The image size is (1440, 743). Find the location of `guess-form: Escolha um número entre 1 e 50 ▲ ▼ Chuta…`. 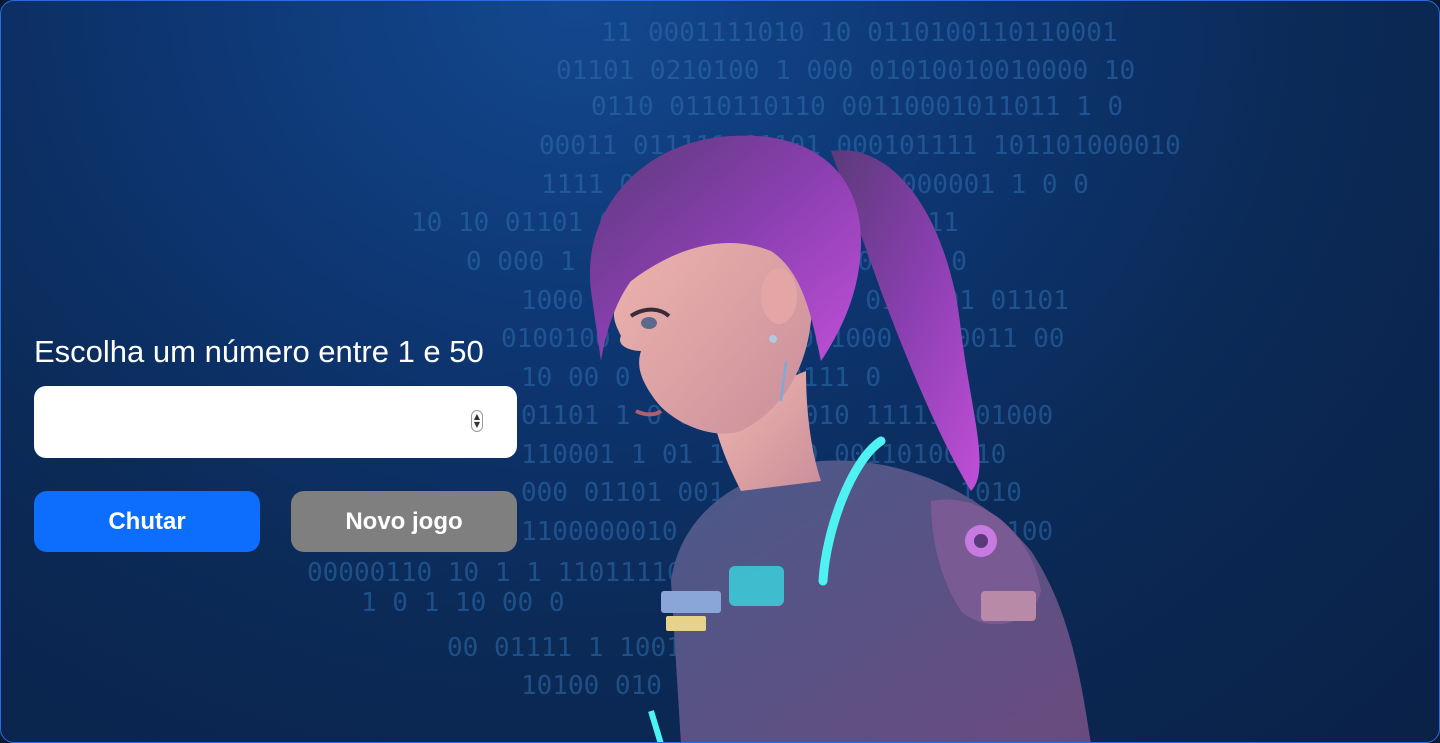

guess-form: Escolha um número entre 1 e 50 ▲ ▼ Chuta… is located at coordinates (275, 441).